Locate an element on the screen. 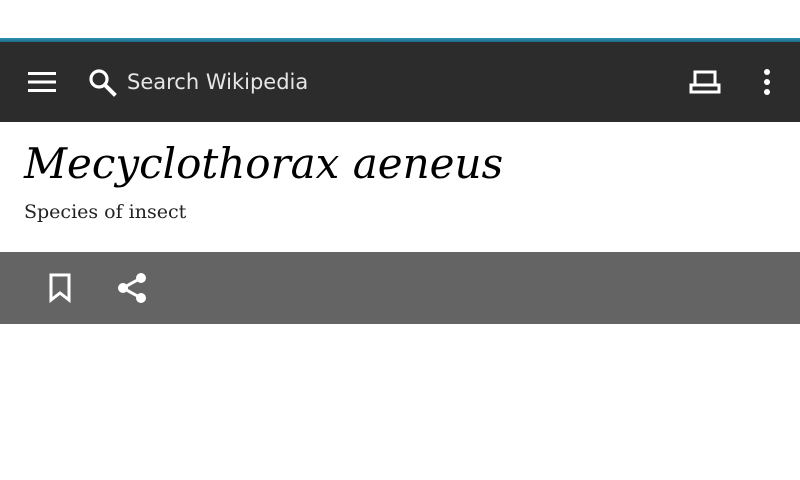 This screenshot has width=800, height=480. search-icon is located at coordinates (103, 83).